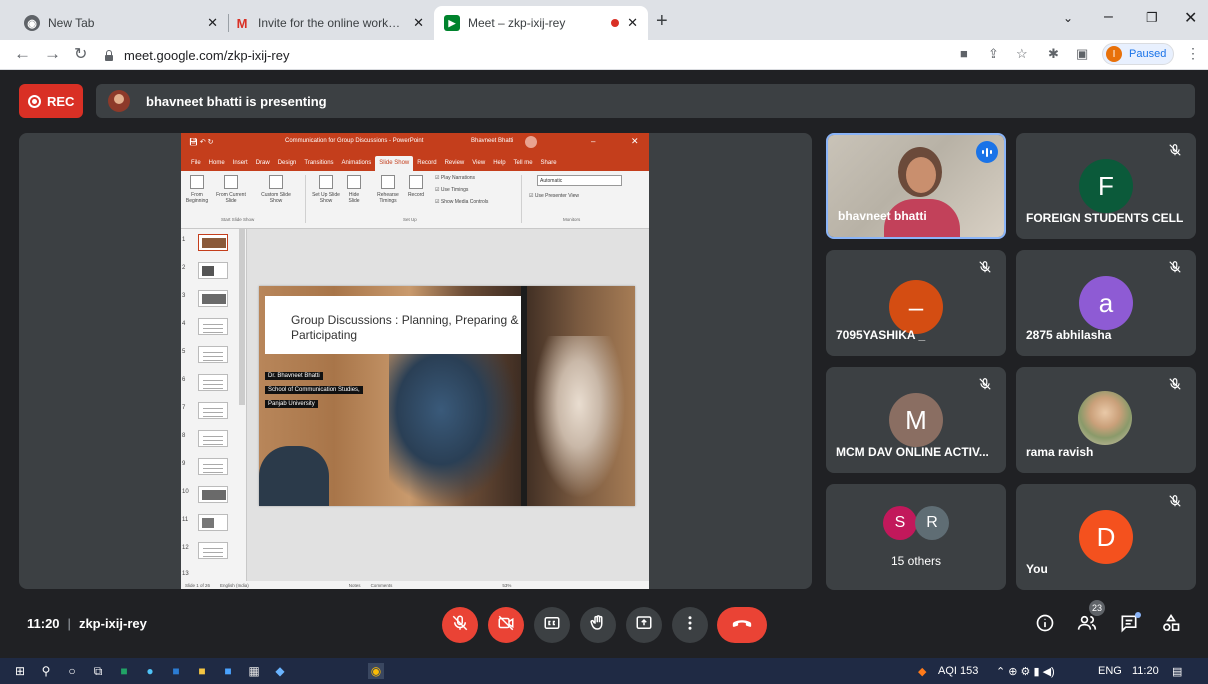 This screenshot has width=1208, height=684. I want to click on ppt-menu-item: Tell me, so click(523, 163).